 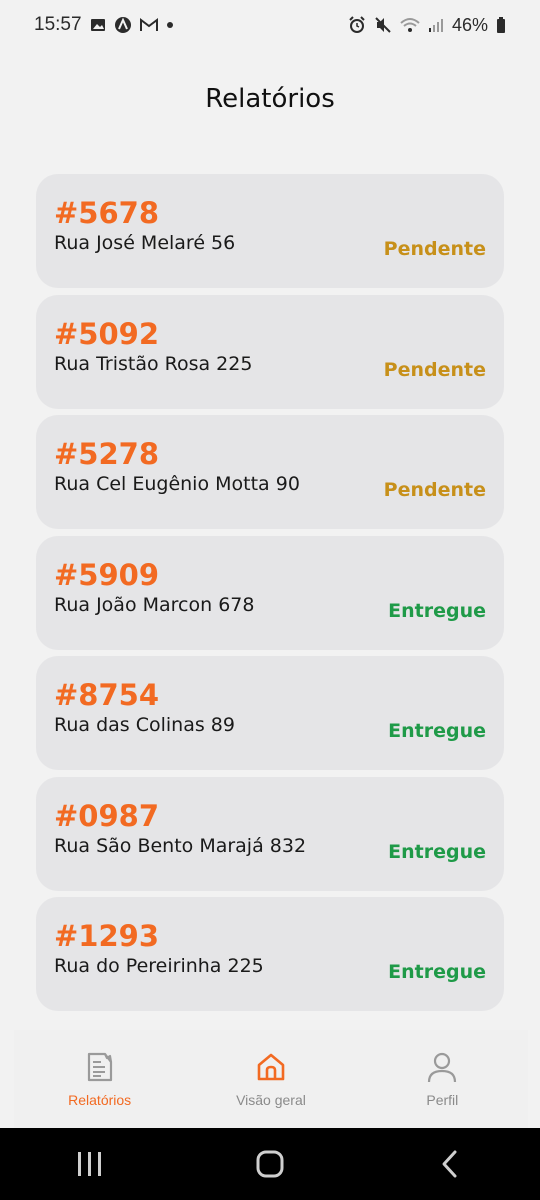 I want to click on nav-item-reports: Relatórios, so click(x=100, y=1079).